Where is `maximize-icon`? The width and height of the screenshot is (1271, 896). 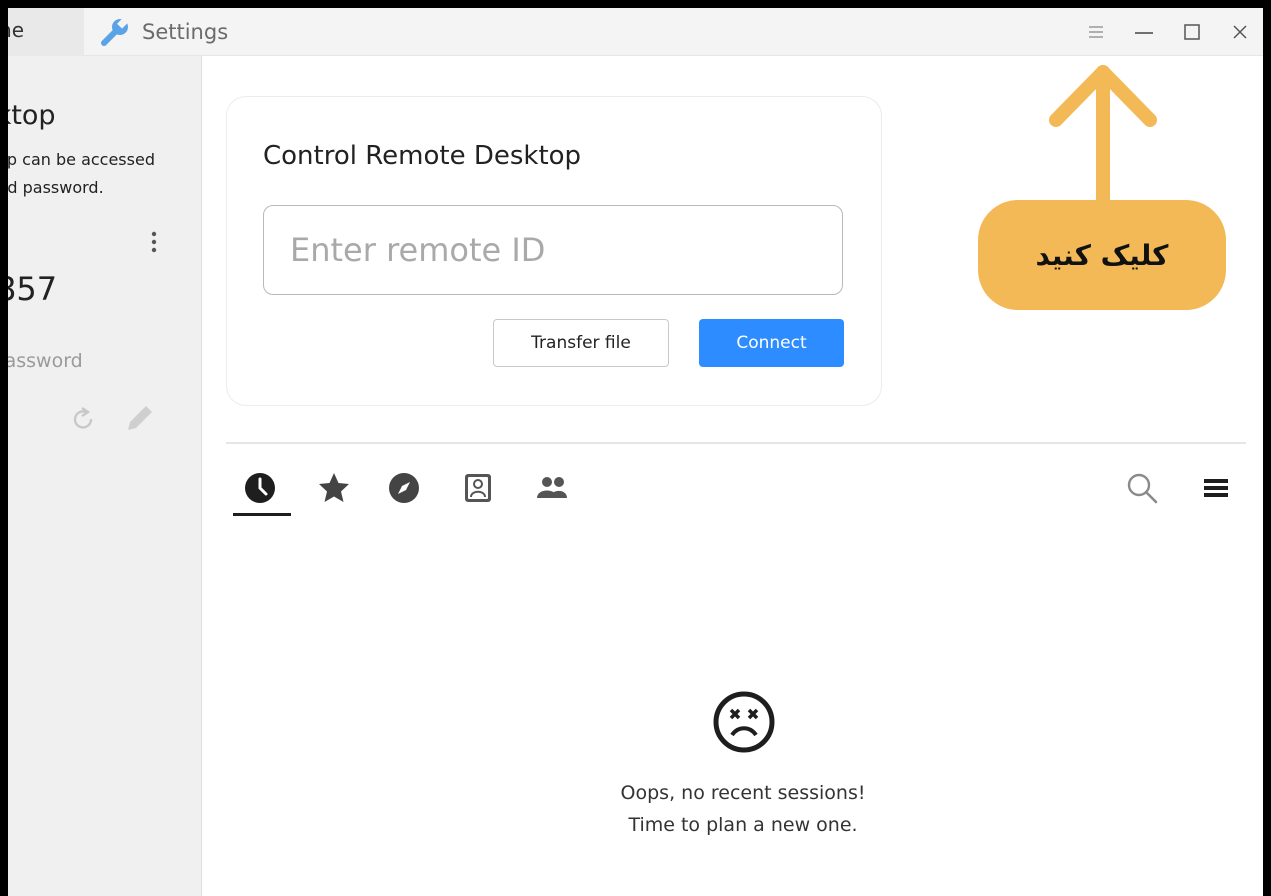
maximize-icon is located at coordinates (1192, 32).